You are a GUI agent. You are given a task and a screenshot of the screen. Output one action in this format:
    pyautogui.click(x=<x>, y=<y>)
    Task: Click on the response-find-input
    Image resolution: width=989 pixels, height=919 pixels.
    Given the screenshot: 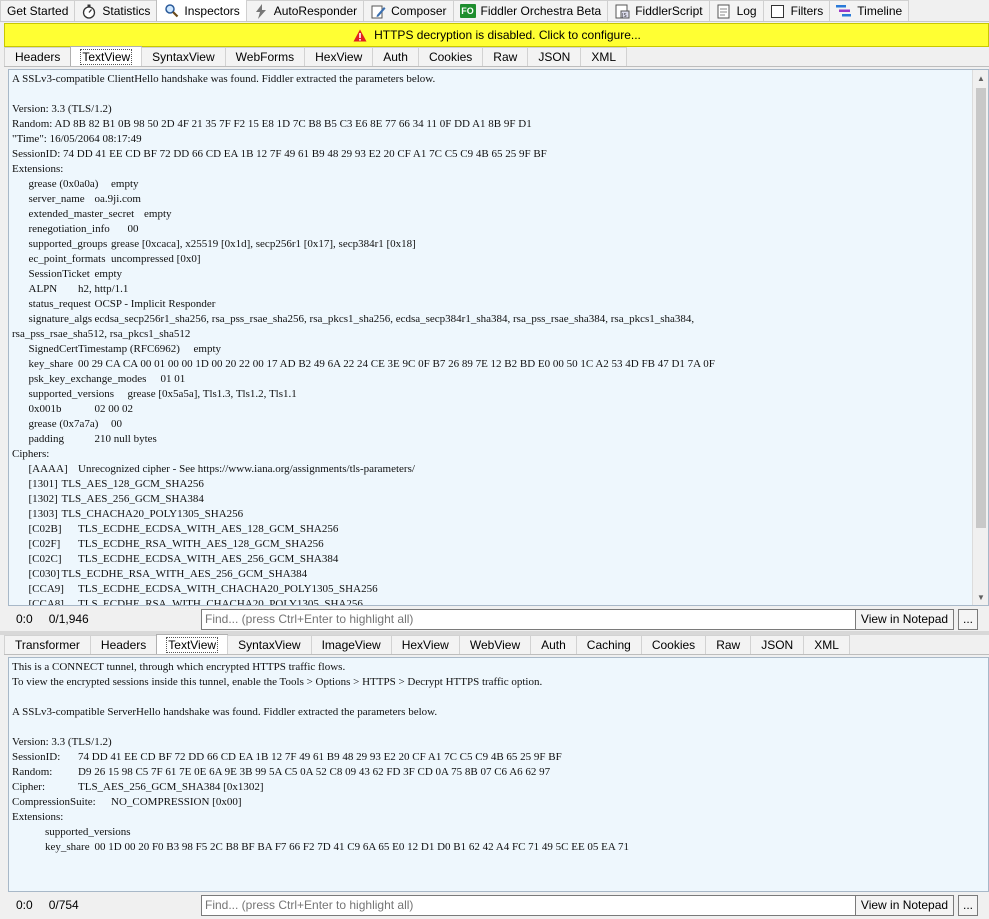 What is the action you would take?
    pyautogui.click(x=529, y=905)
    